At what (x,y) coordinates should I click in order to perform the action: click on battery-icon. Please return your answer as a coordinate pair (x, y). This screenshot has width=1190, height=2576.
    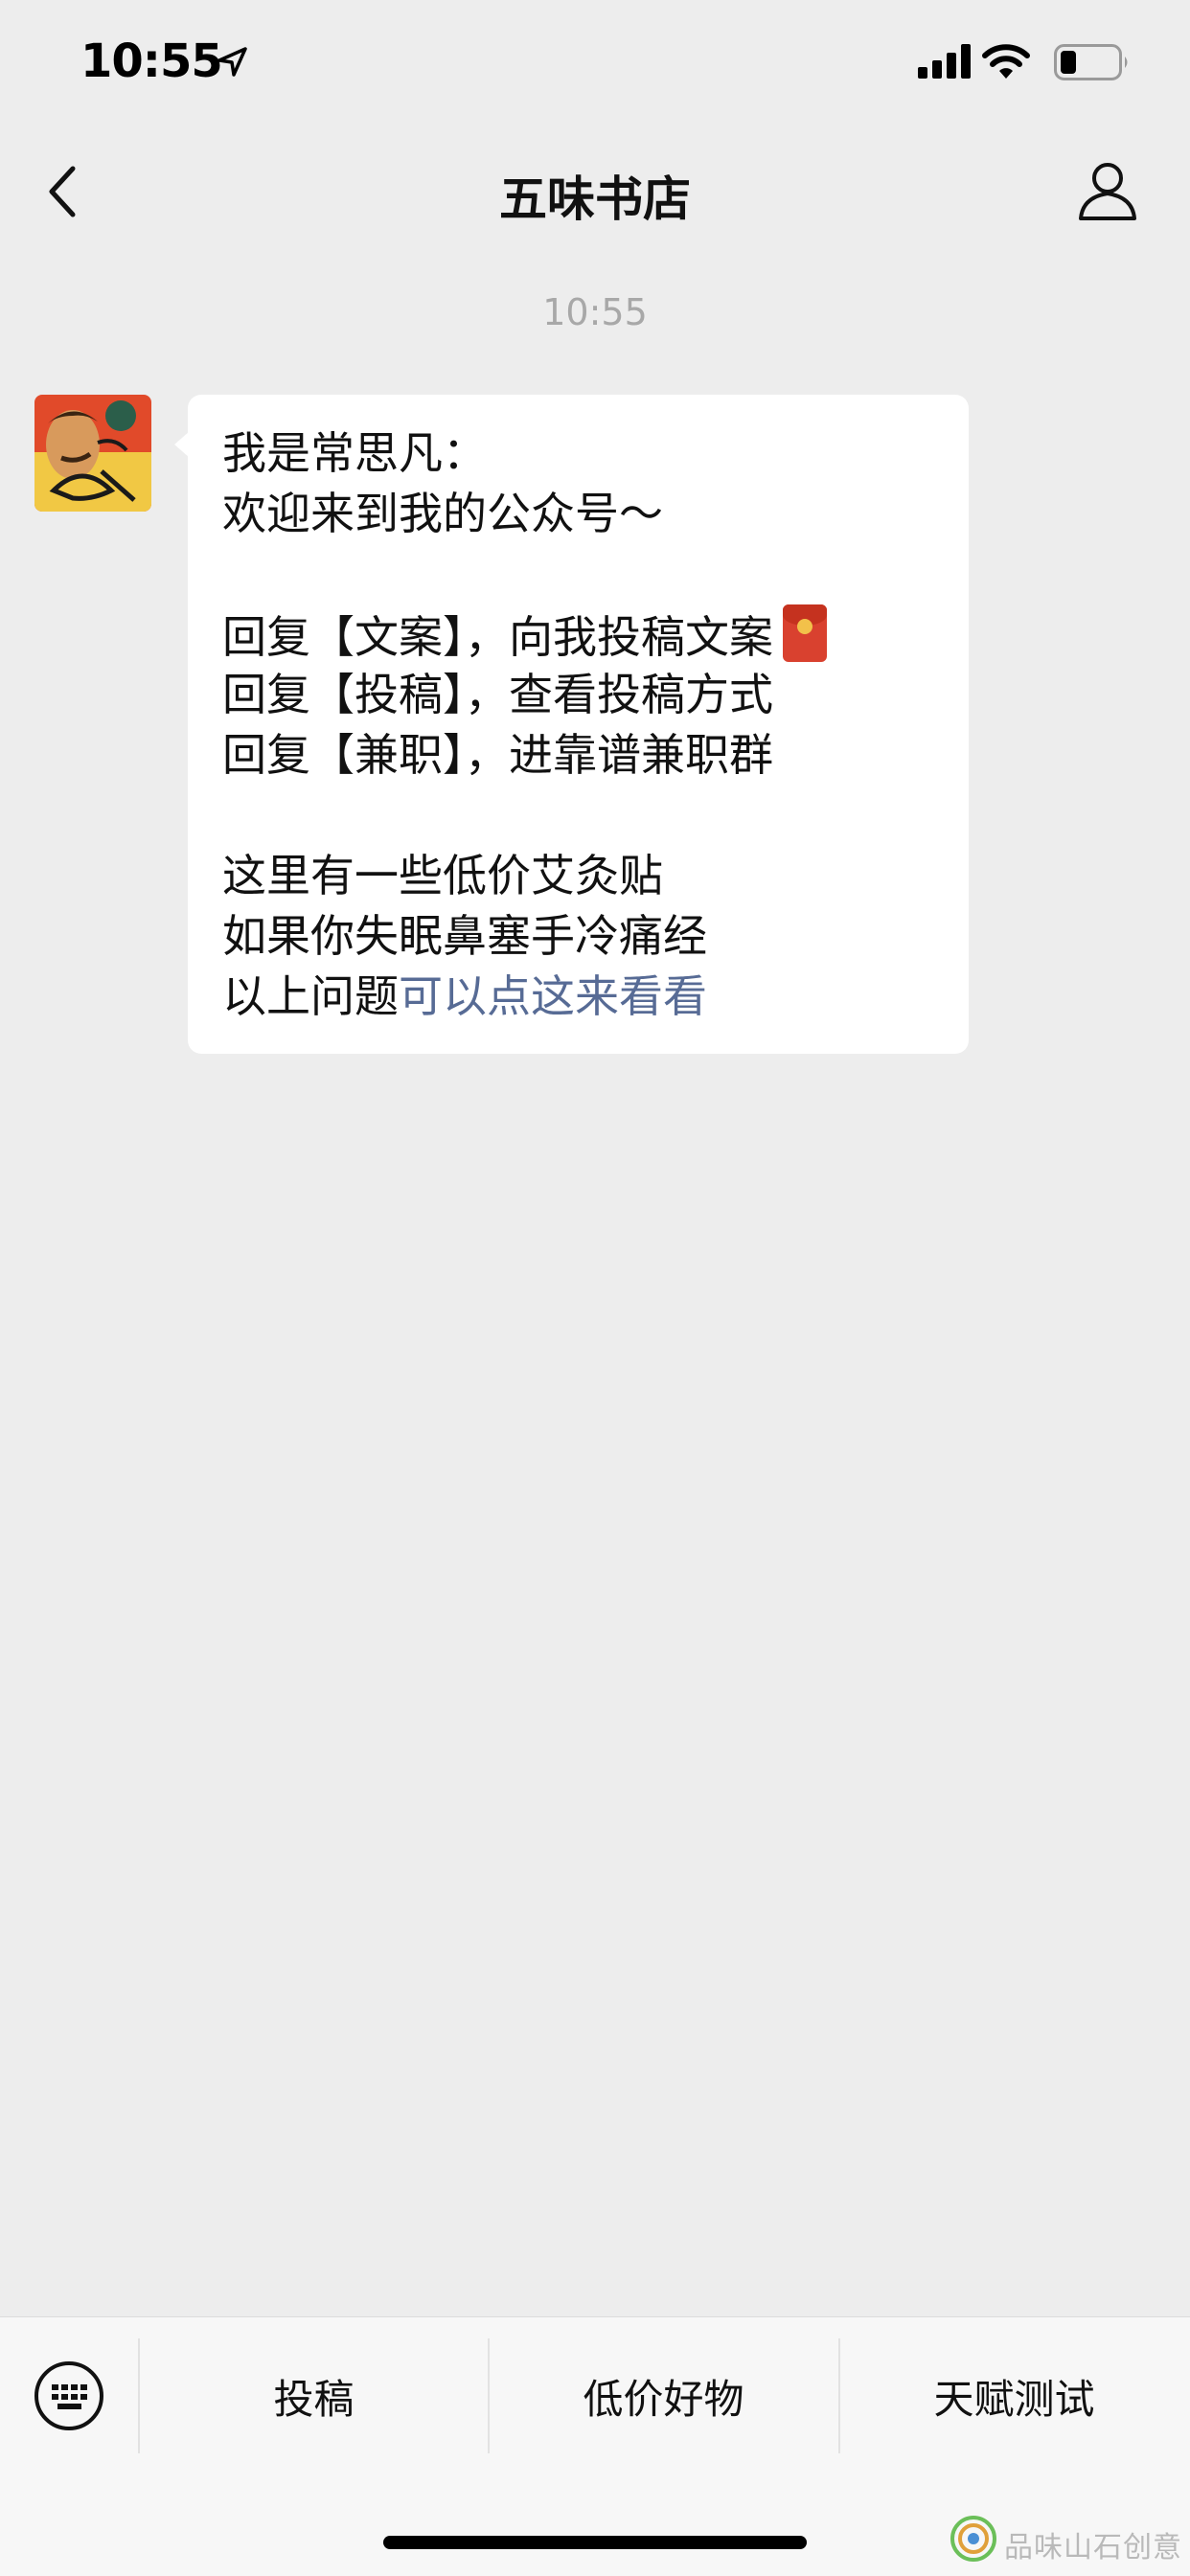
    Looking at the image, I should click on (1093, 64).